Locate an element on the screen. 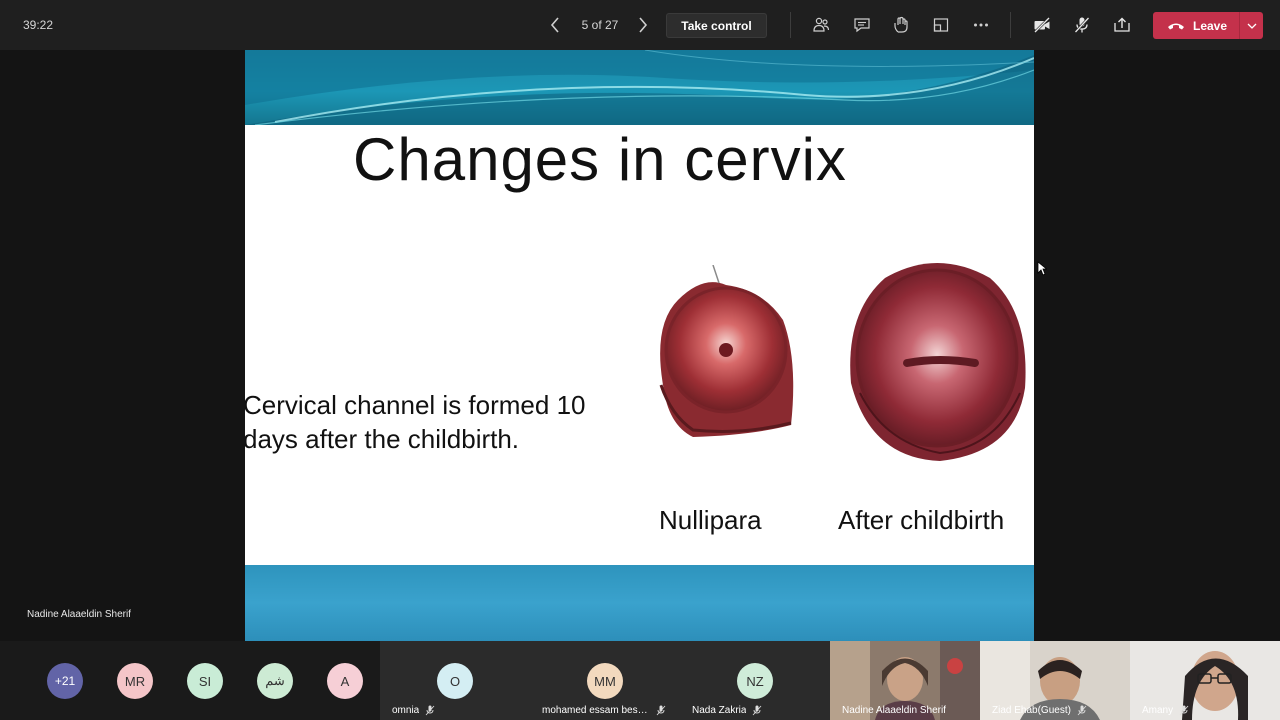  participant-avatar: SI is located at coordinates (205, 681).